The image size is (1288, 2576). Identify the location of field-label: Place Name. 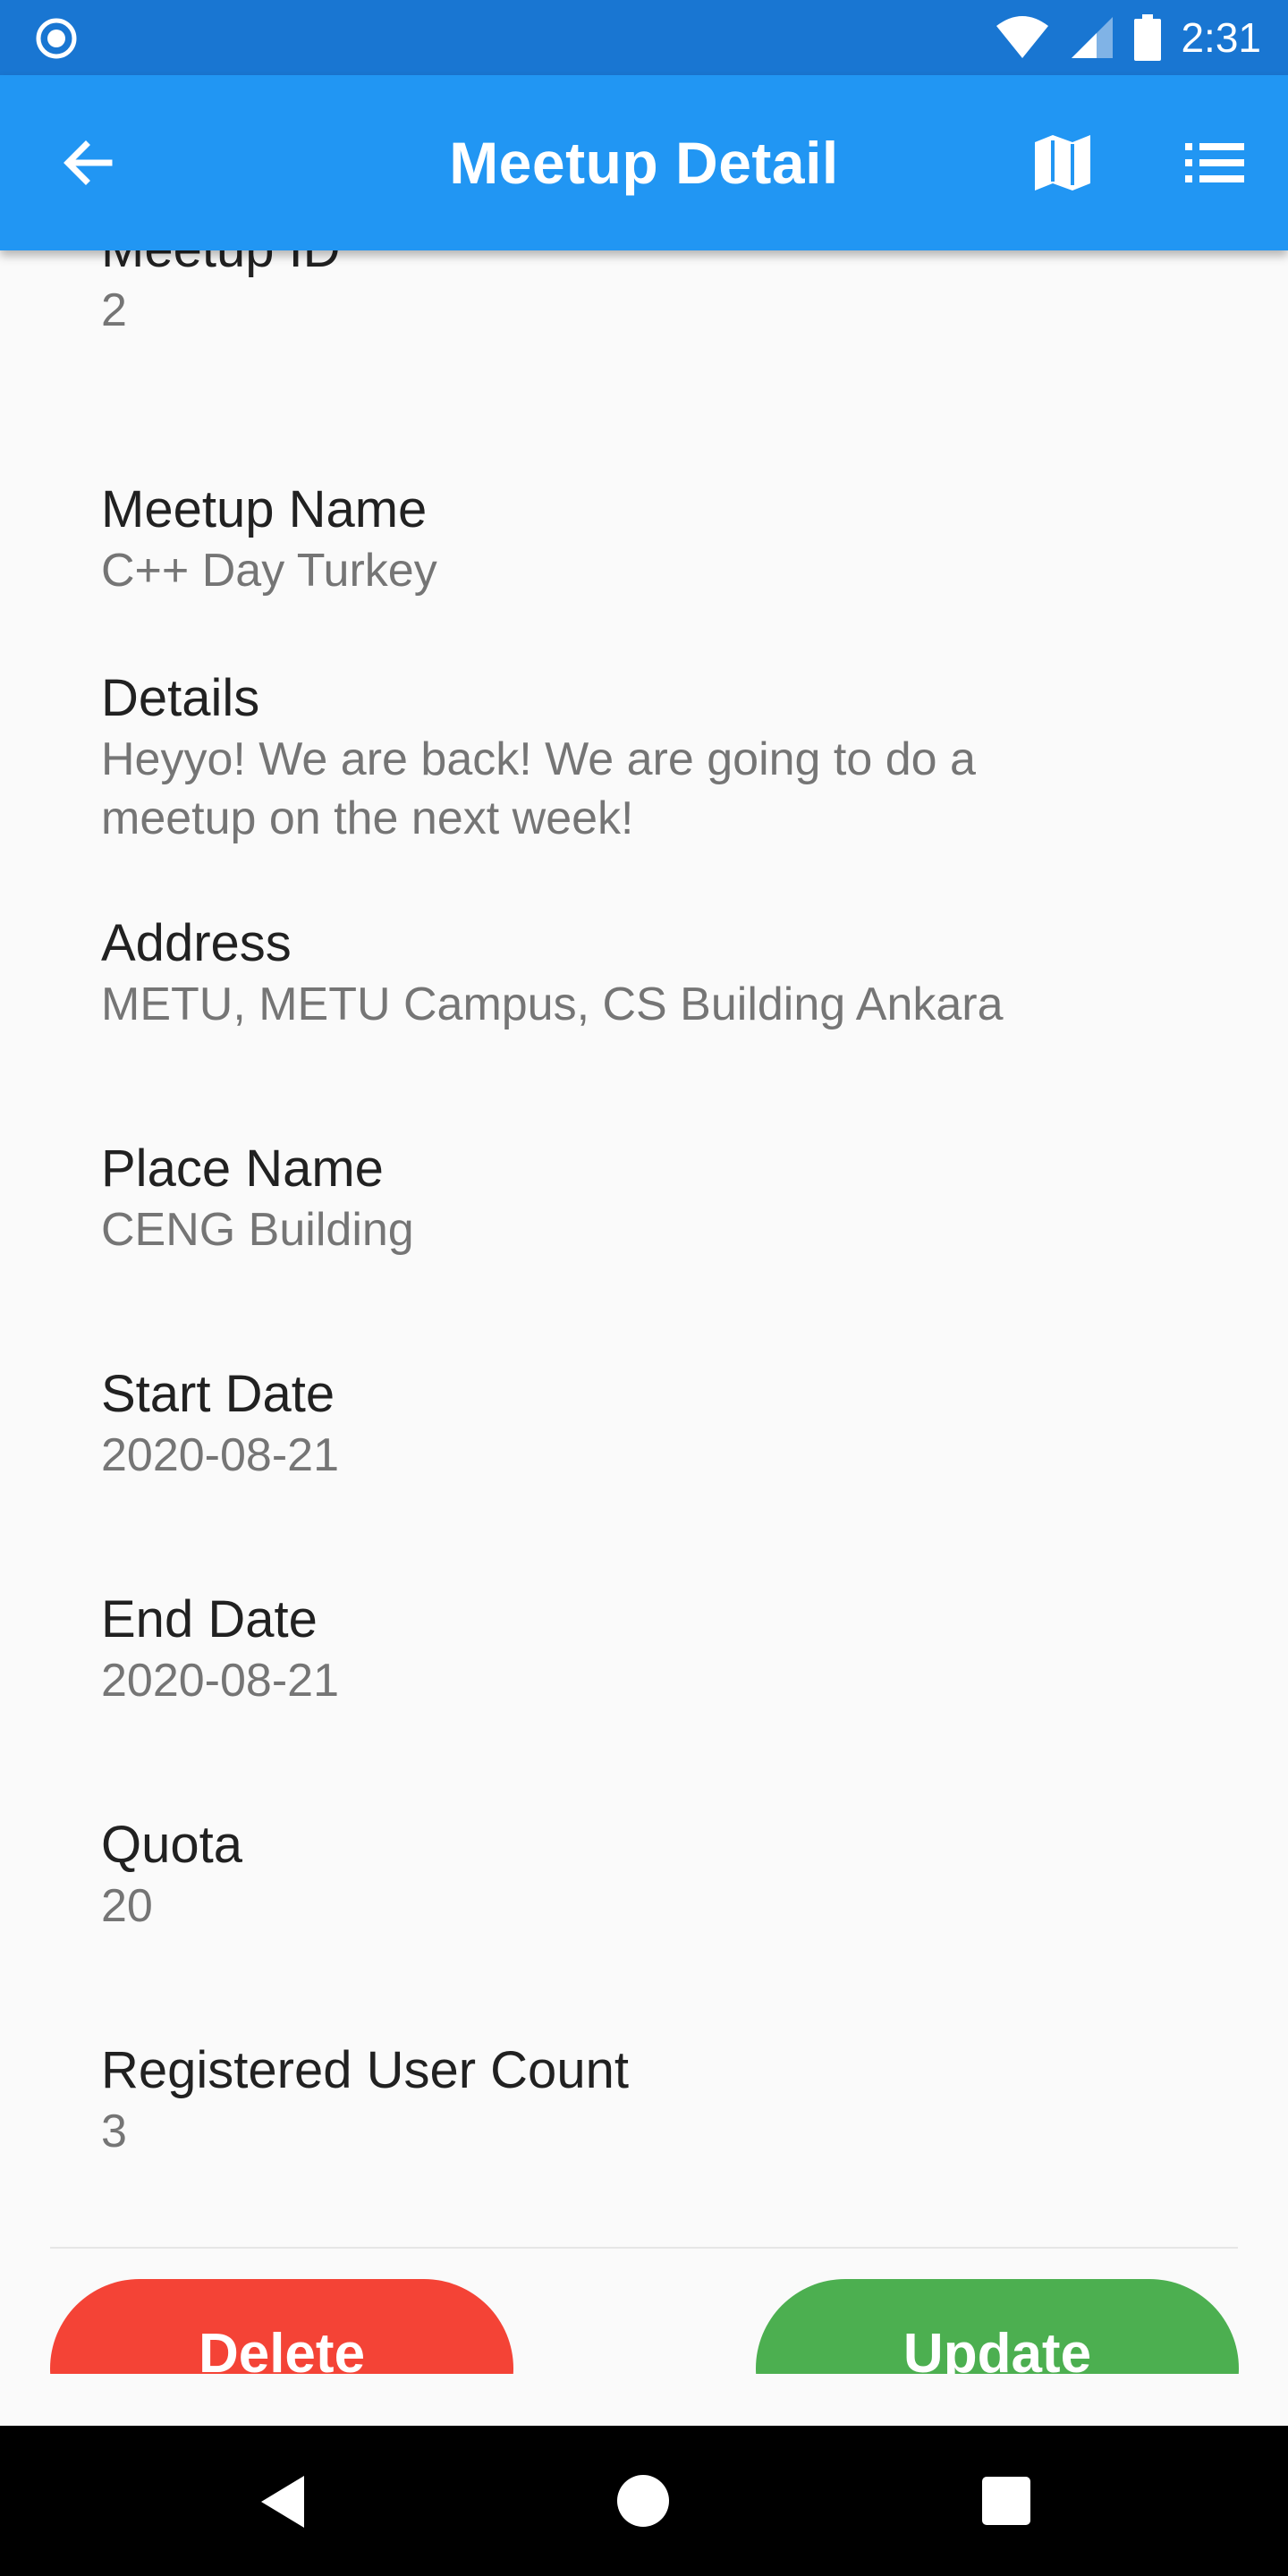
(242, 1169).